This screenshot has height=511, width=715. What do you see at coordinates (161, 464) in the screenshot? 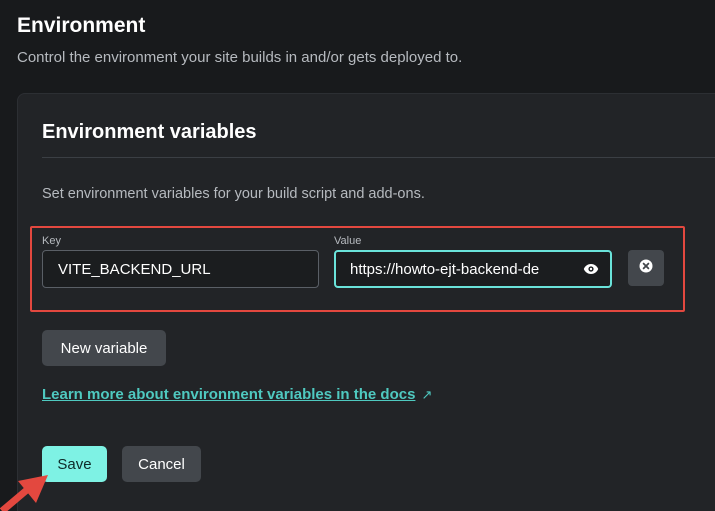
I see `cancel-button: Cancel` at bounding box center [161, 464].